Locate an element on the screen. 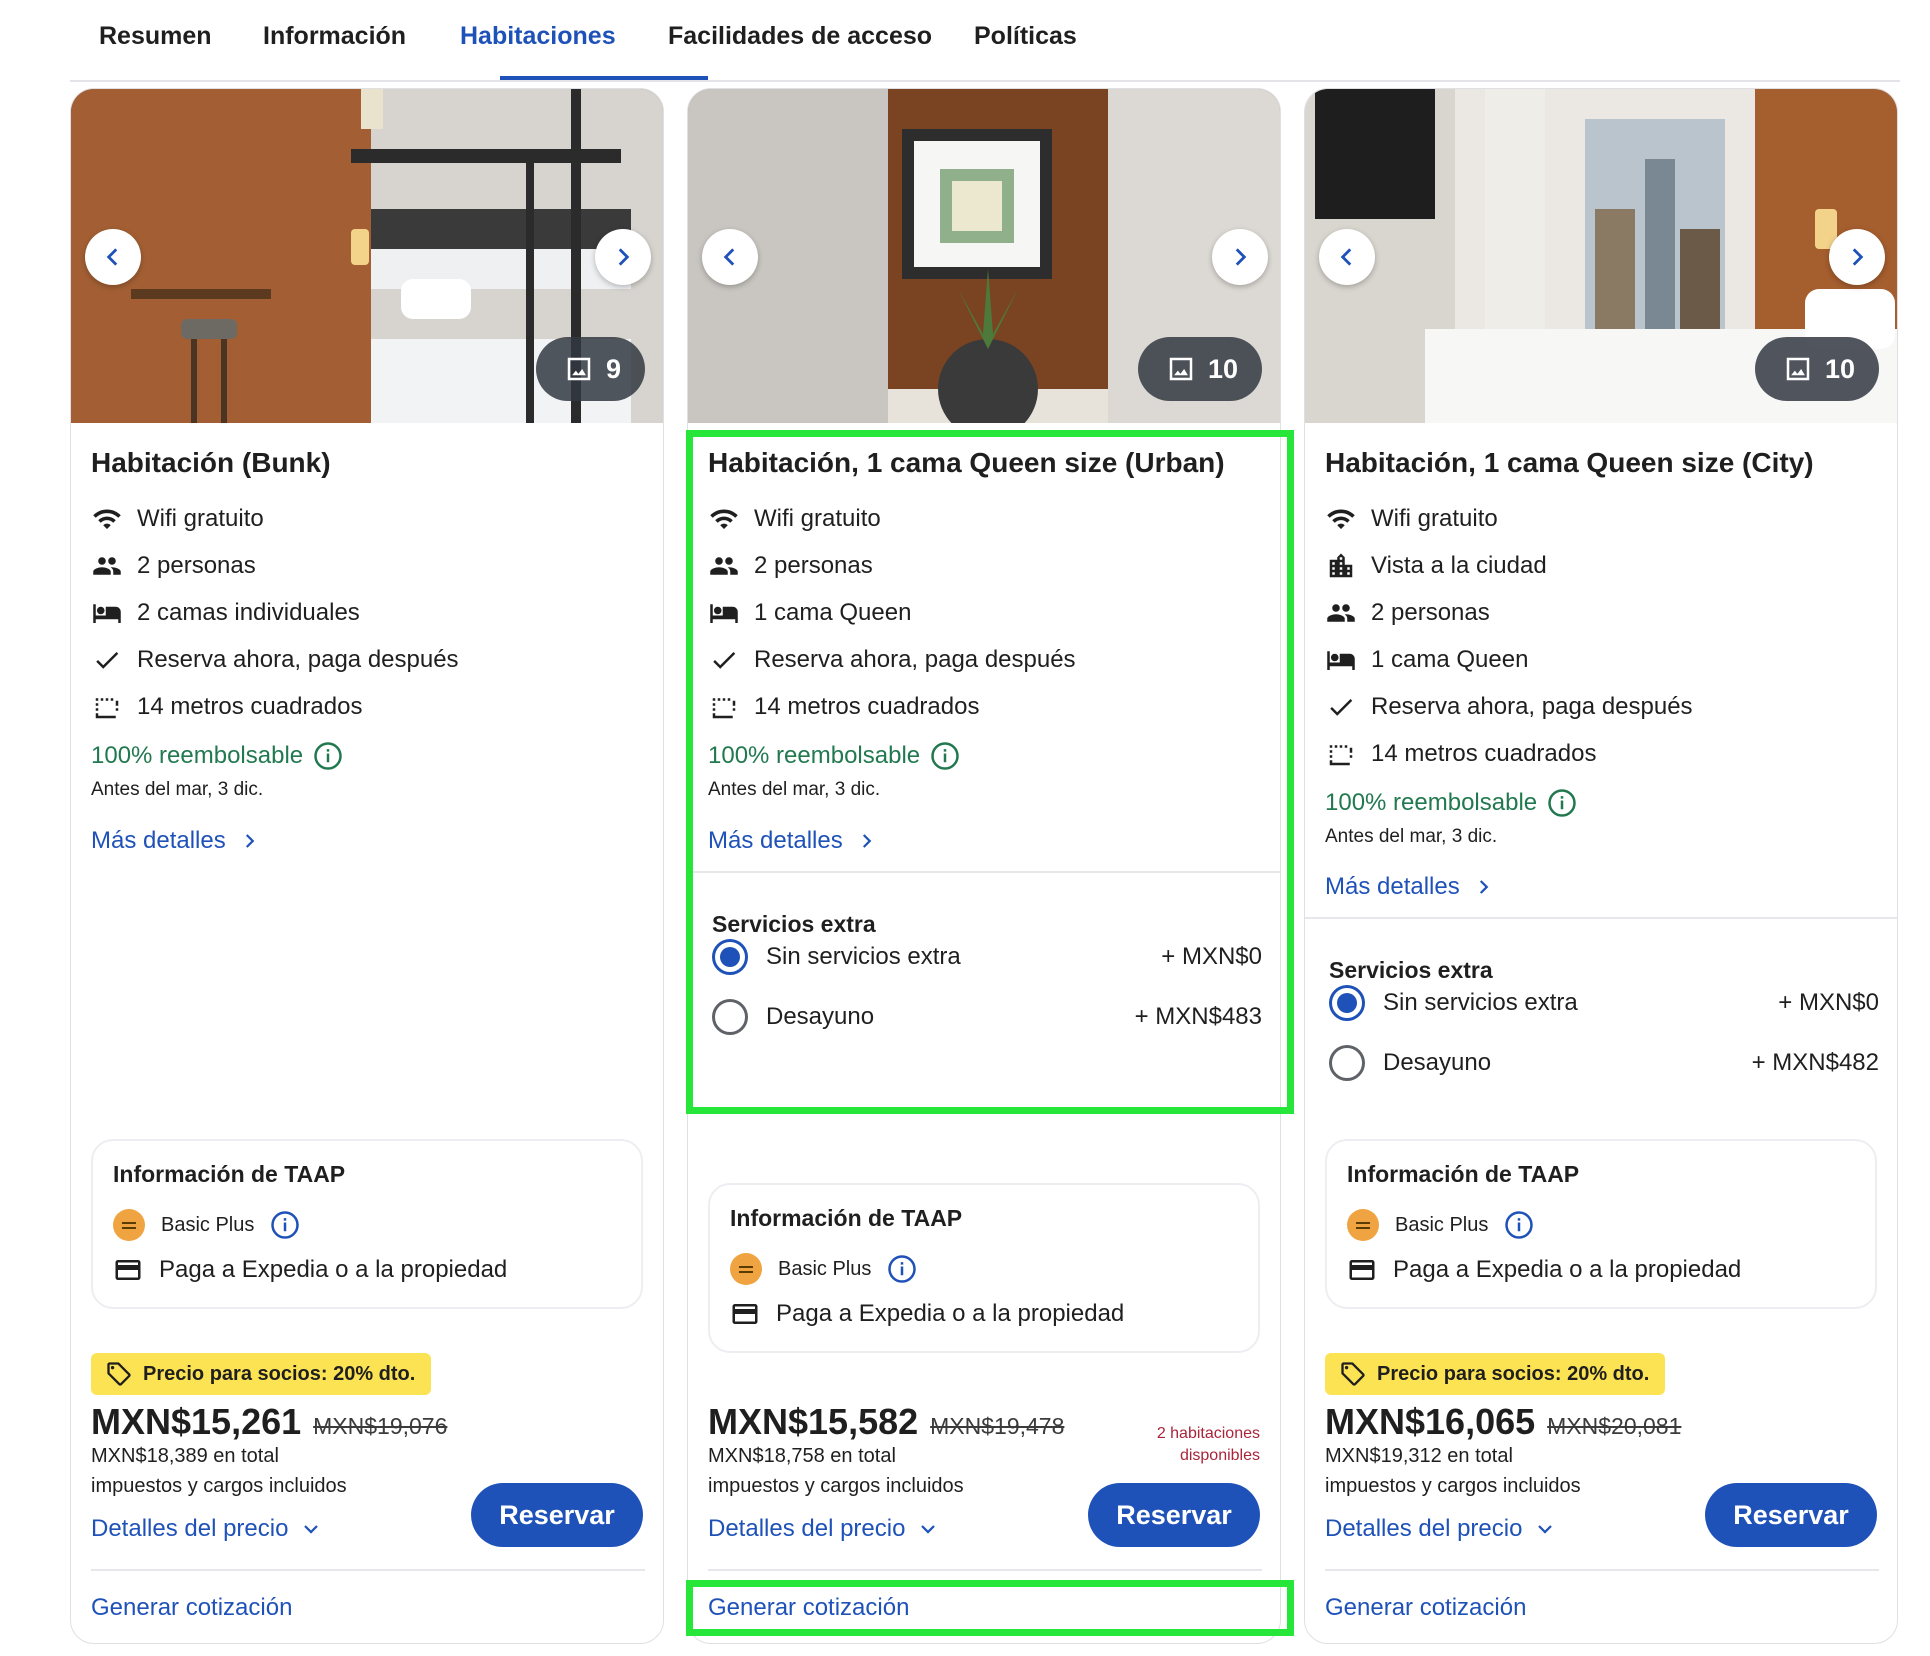 This screenshot has width=1930, height=1656. tab-resumen: Resumen is located at coordinates (155, 36).